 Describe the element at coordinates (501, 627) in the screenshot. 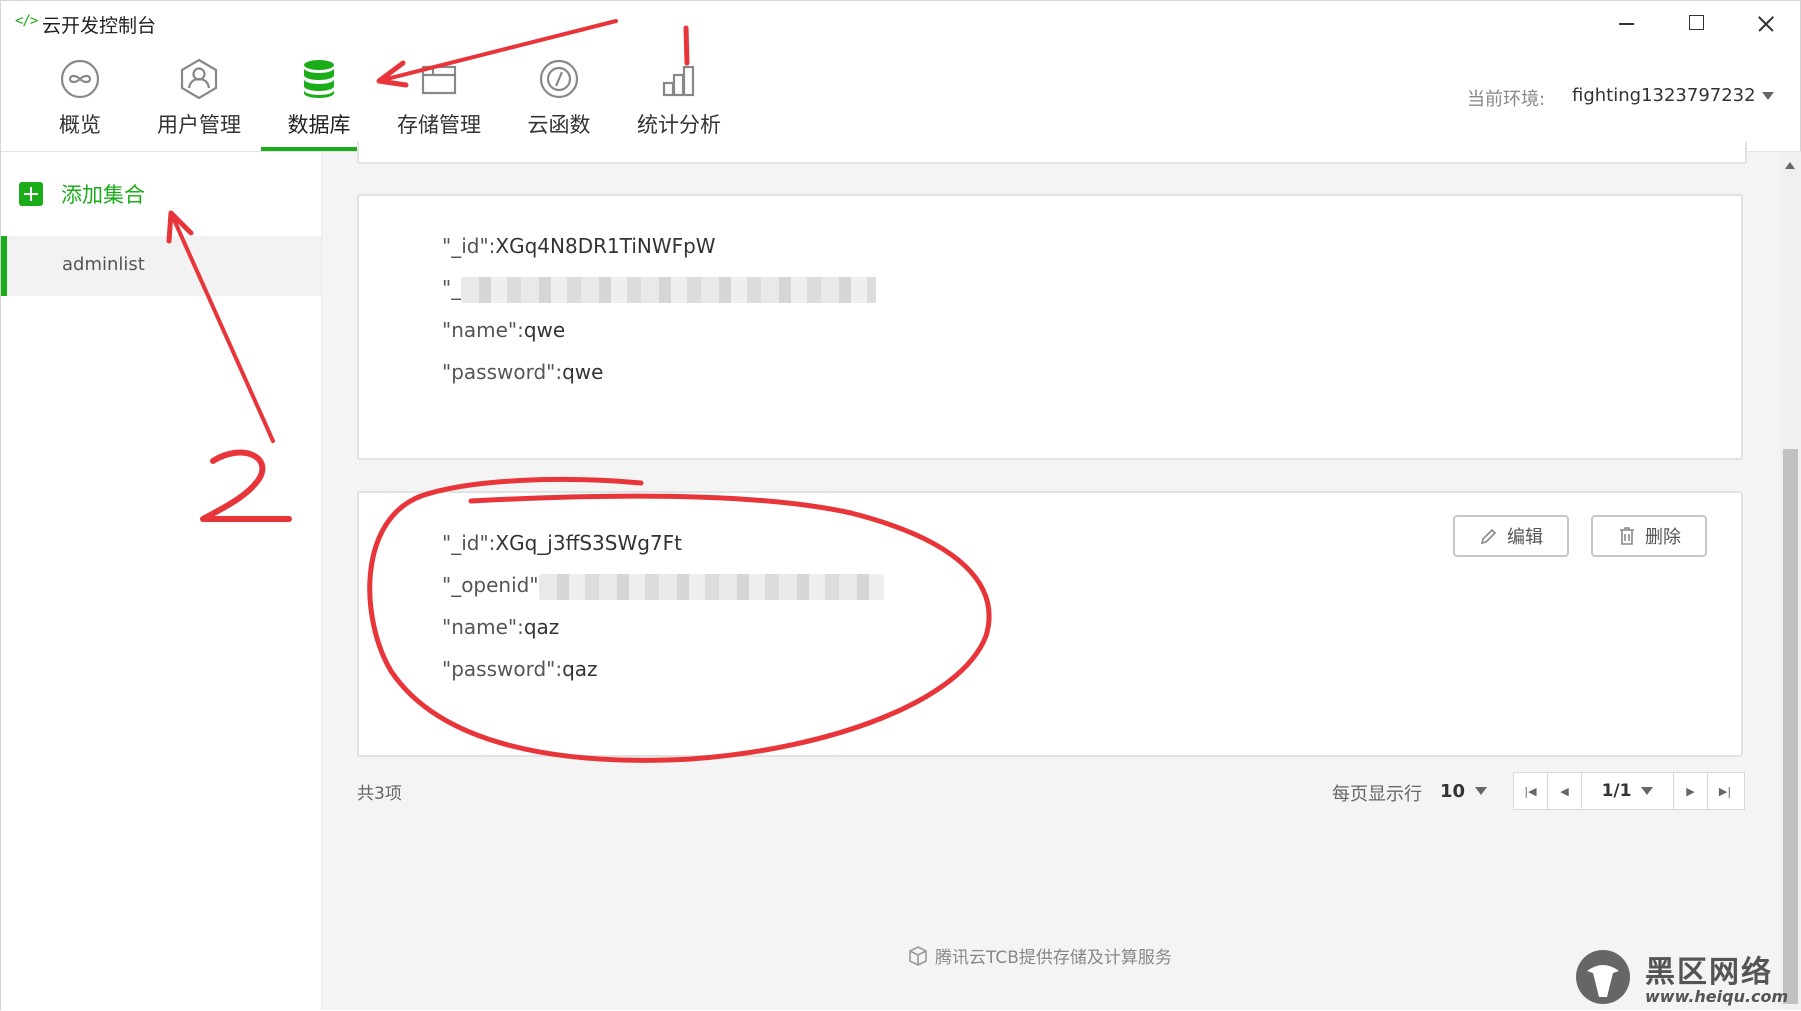

I see `field-name: "name":qaz` at that location.